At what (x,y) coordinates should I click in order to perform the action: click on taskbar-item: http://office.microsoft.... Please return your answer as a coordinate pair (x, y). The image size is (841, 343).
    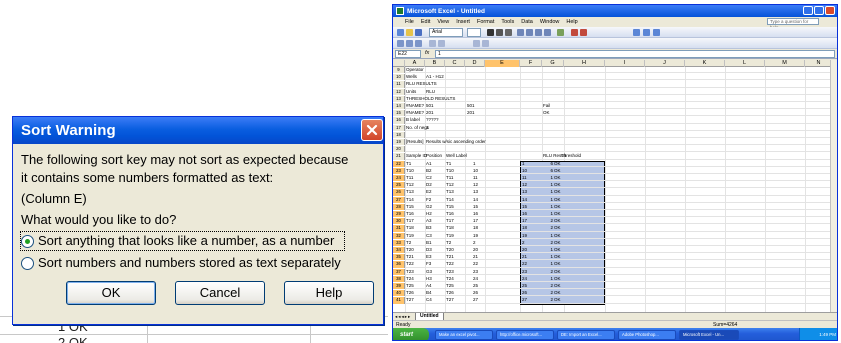
    Looking at the image, I should click on (525, 335).